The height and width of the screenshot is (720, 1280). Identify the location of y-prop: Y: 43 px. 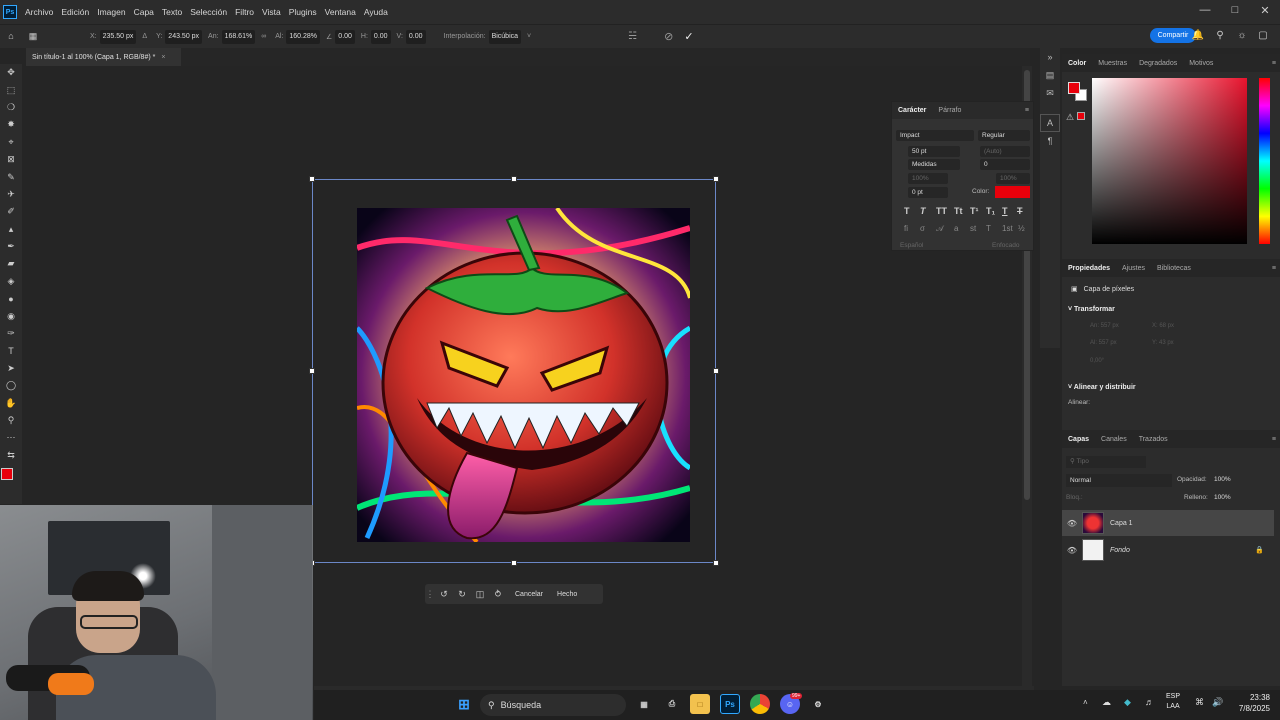
(1163, 343).